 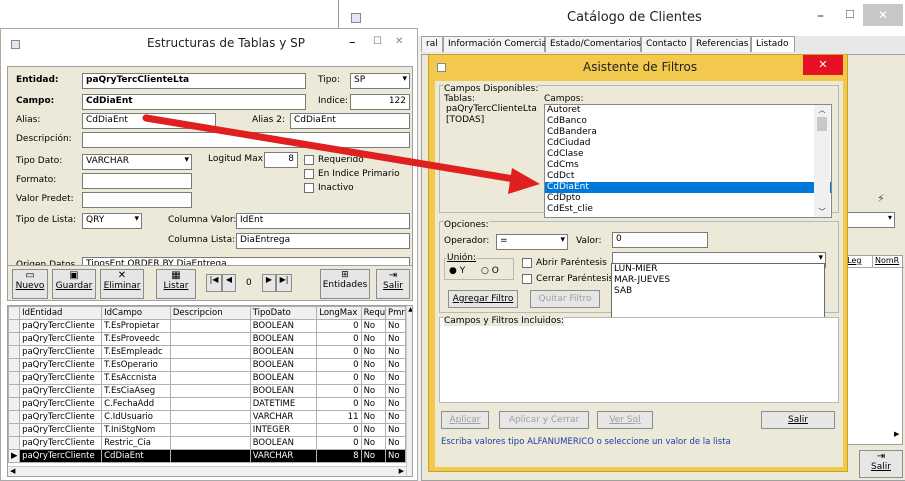 What do you see at coordinates (822, 212) in the screenshot?
I see `scroll-down-arrow: ﹀` at bounding box center [822, 212].